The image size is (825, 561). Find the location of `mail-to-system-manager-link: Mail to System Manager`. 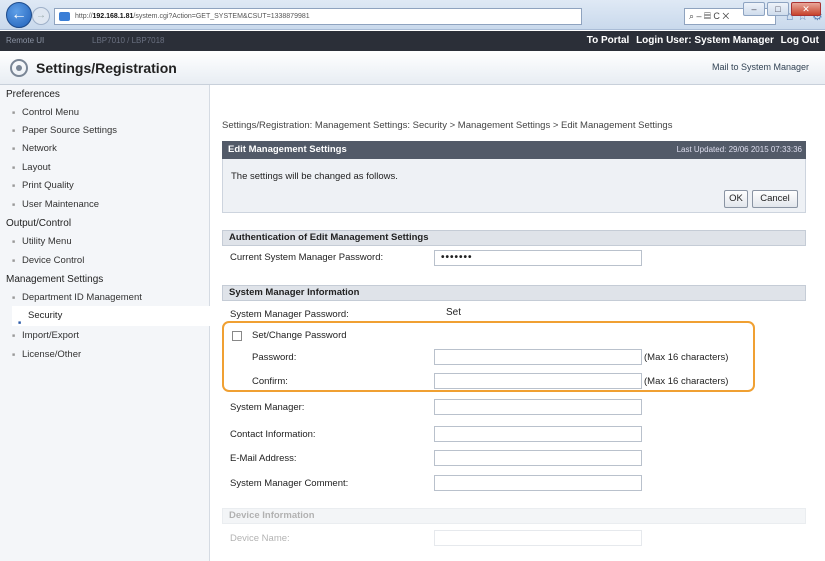

mail-to-system-manager-link: Mail to System Manager is located at coordinates (760, 67).